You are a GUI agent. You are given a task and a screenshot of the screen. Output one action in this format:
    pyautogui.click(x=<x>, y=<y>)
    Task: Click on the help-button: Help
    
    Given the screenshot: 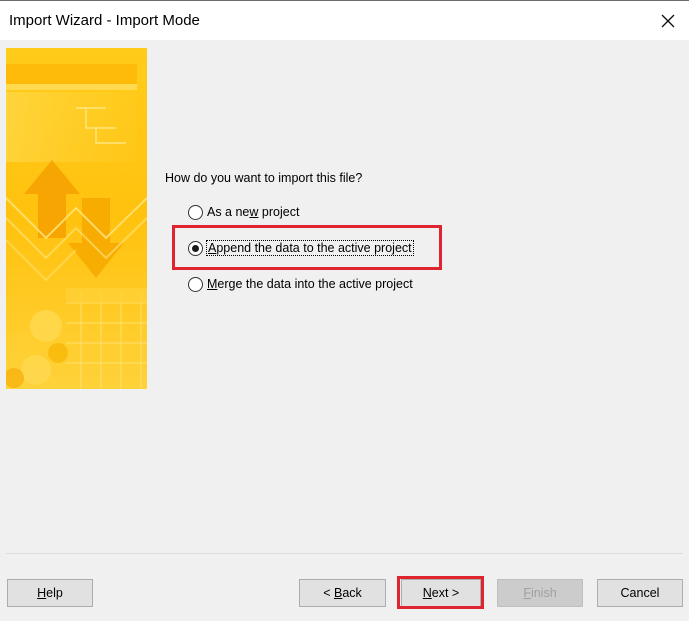 What is the action you would take?
    pyautogui.click(x=50, y=593)
    